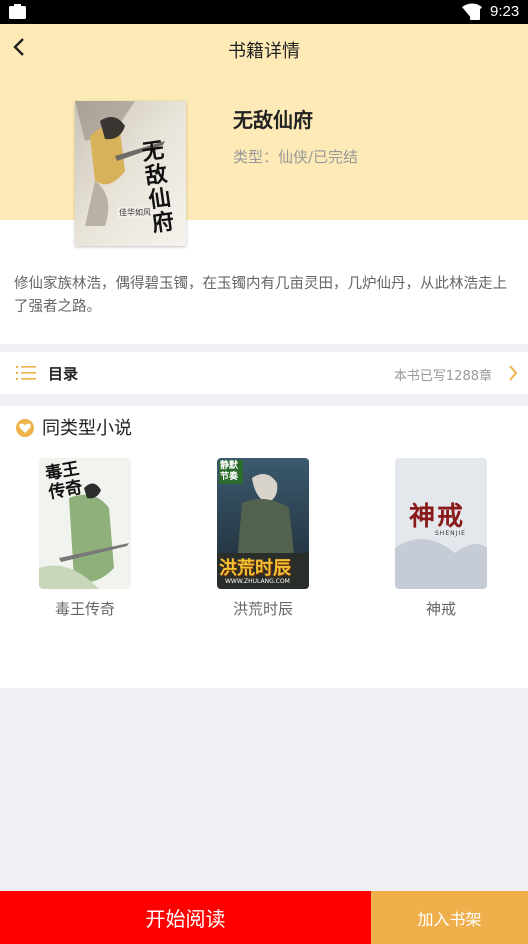  What do you see at coordinates (130, 173) in the screenshot?
I see `book-cover: 无敌仙府 佳华如风` at bounding box center [130, 173].